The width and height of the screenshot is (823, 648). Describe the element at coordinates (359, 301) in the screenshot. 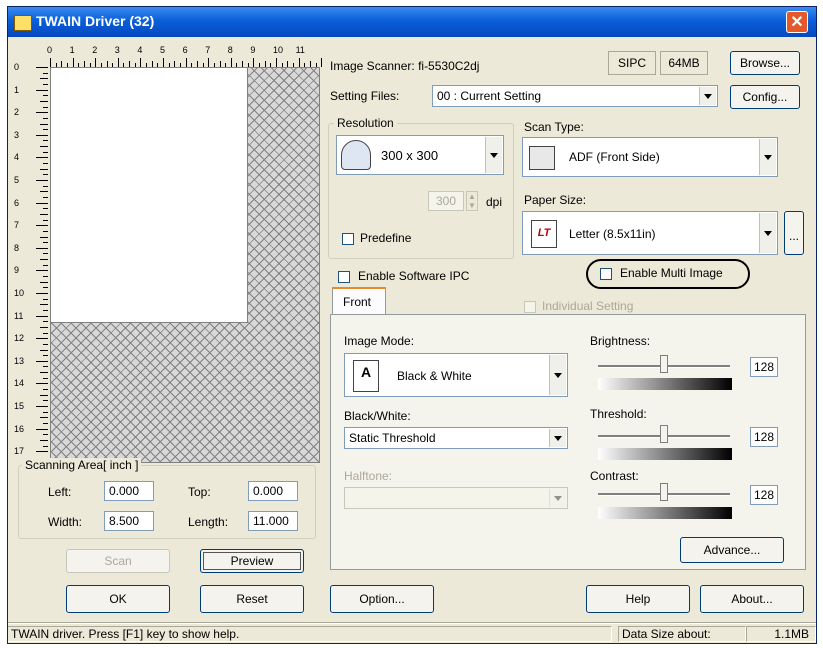

I see `tab-front: Front` at that location.